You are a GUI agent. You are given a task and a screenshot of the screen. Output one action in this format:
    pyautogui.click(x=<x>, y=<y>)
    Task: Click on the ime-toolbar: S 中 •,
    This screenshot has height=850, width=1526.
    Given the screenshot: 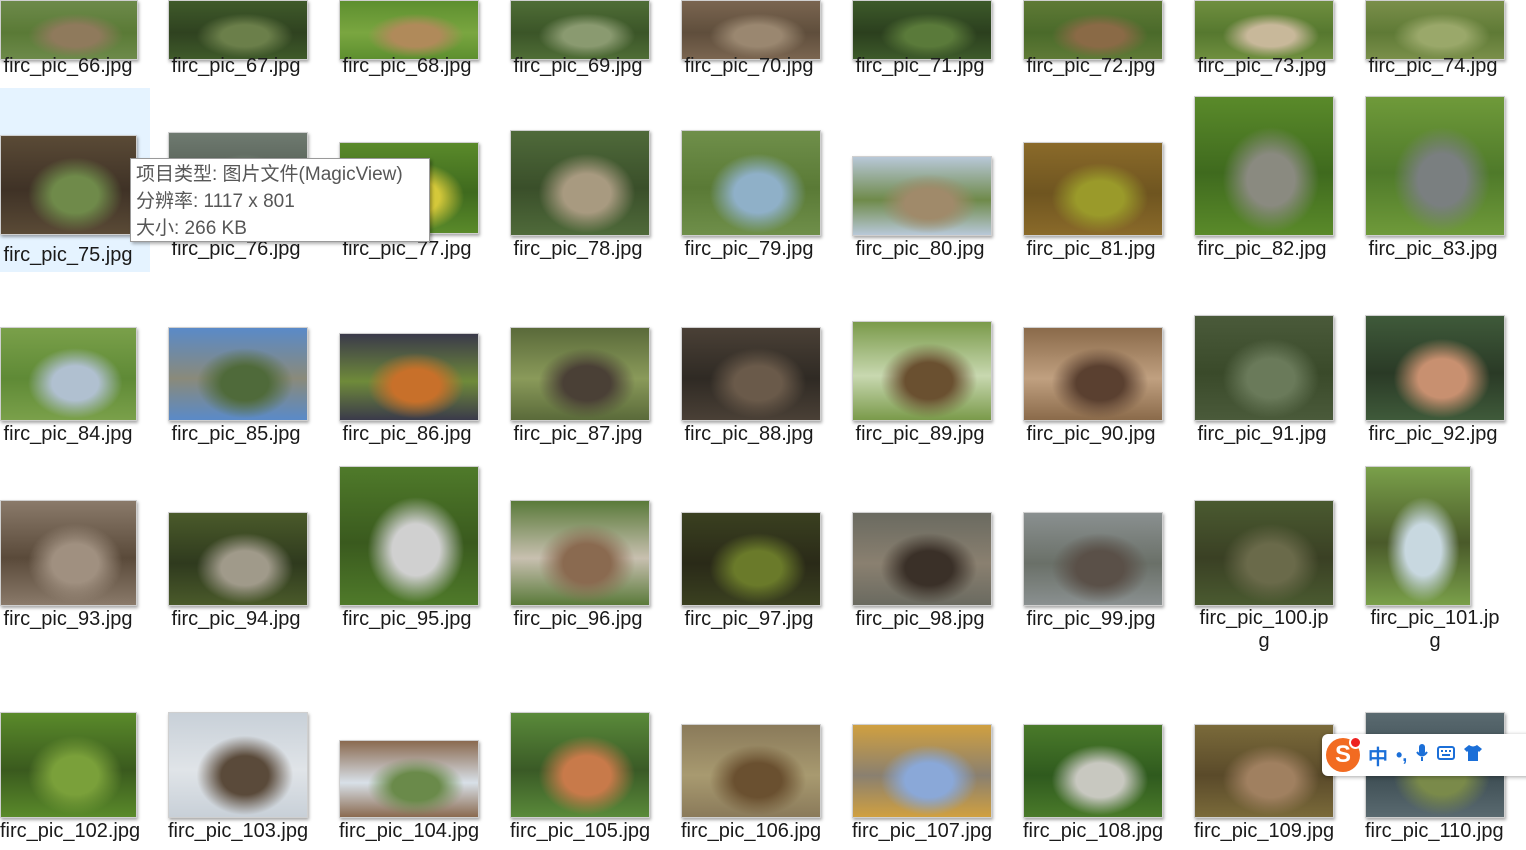 What is the action you would take?
    pyautogui.click(x=1424, y=755)
    